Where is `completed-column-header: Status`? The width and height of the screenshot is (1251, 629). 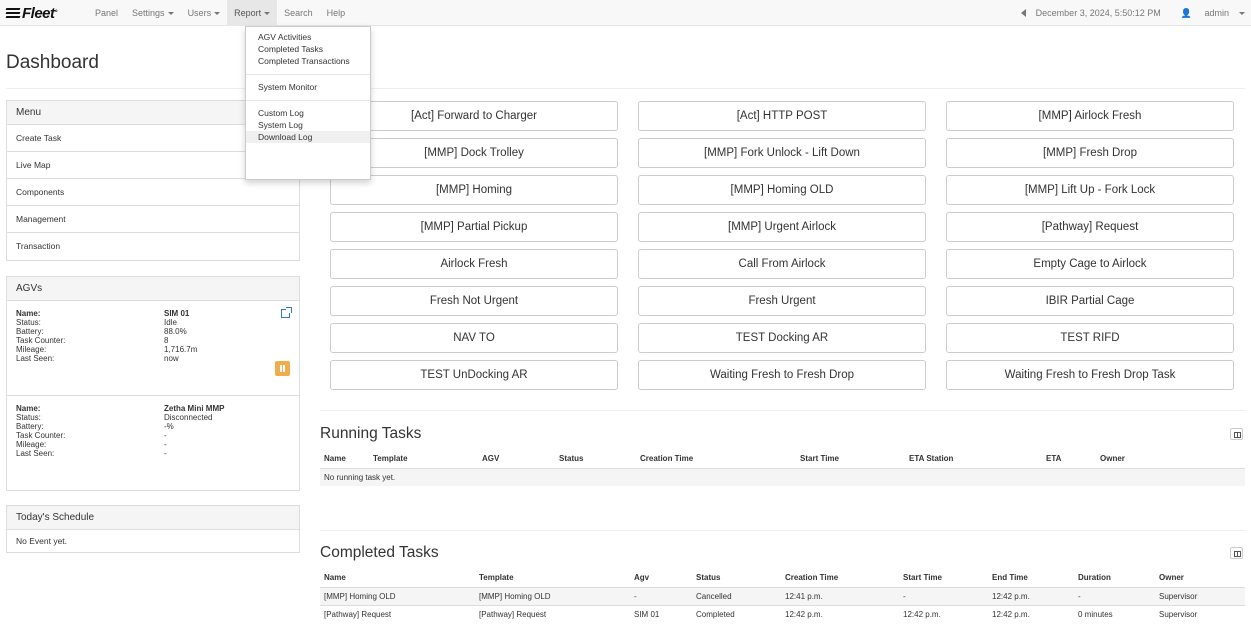 completed-column-header: Status is located at coordinates (736, 578).